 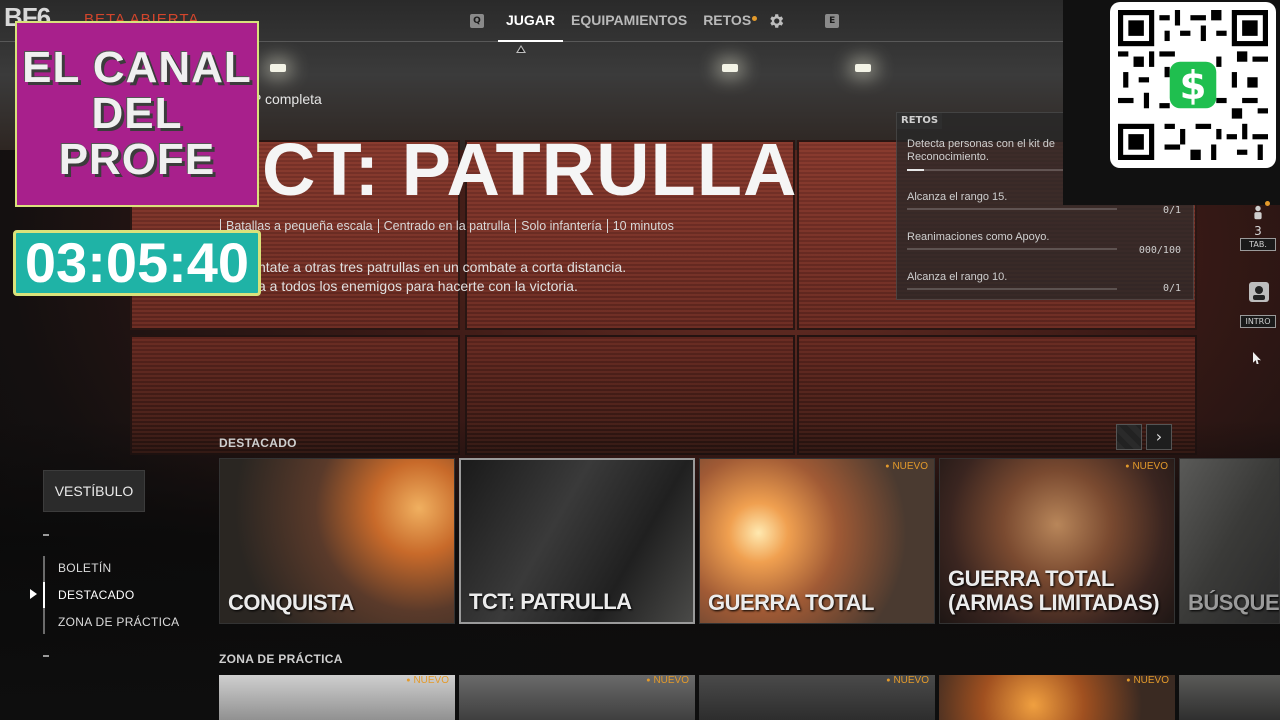 I want to click on key-hint-q: Q, so click(x=477, y=21).